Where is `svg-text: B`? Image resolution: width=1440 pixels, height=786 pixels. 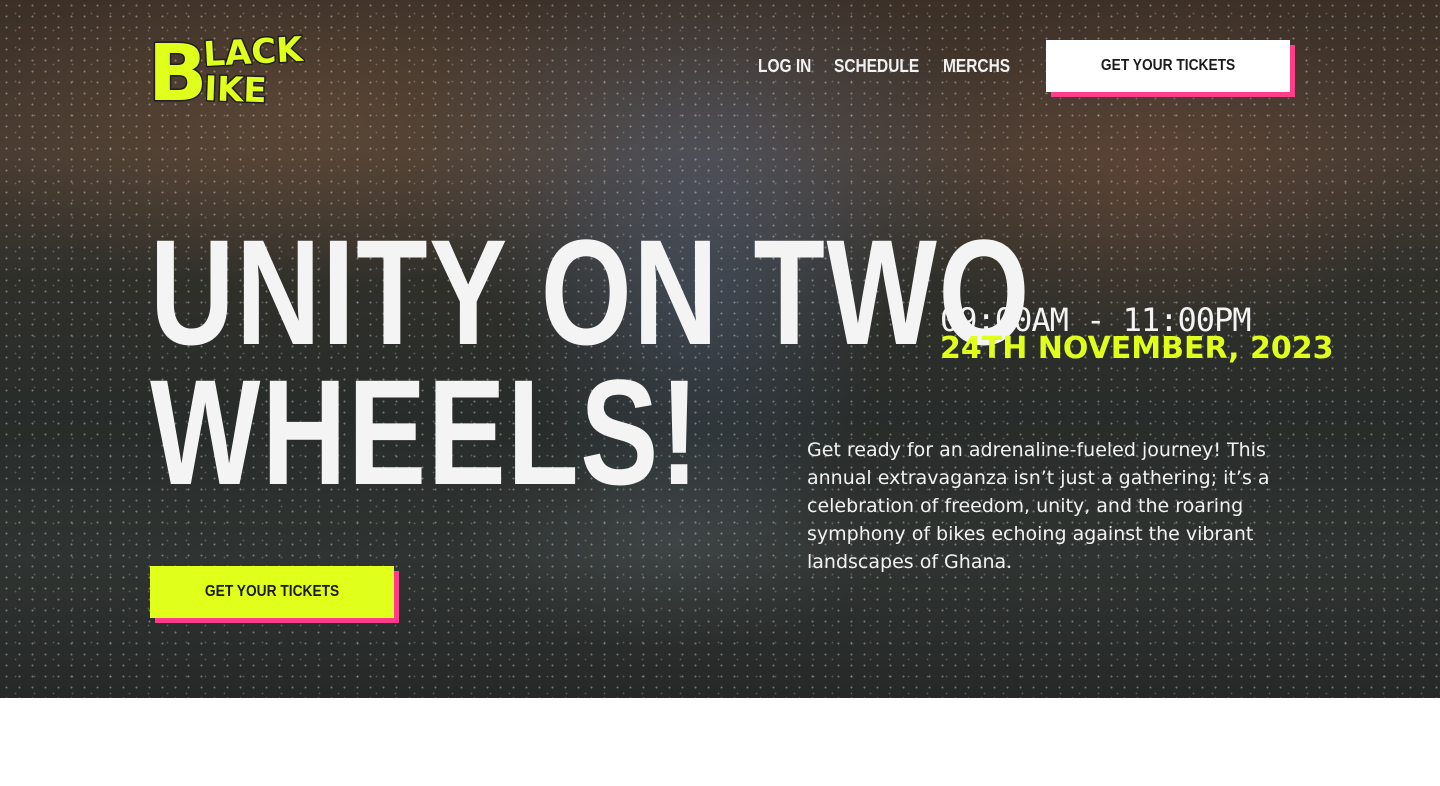 svg-text: B is located at coordinates (177, 67).